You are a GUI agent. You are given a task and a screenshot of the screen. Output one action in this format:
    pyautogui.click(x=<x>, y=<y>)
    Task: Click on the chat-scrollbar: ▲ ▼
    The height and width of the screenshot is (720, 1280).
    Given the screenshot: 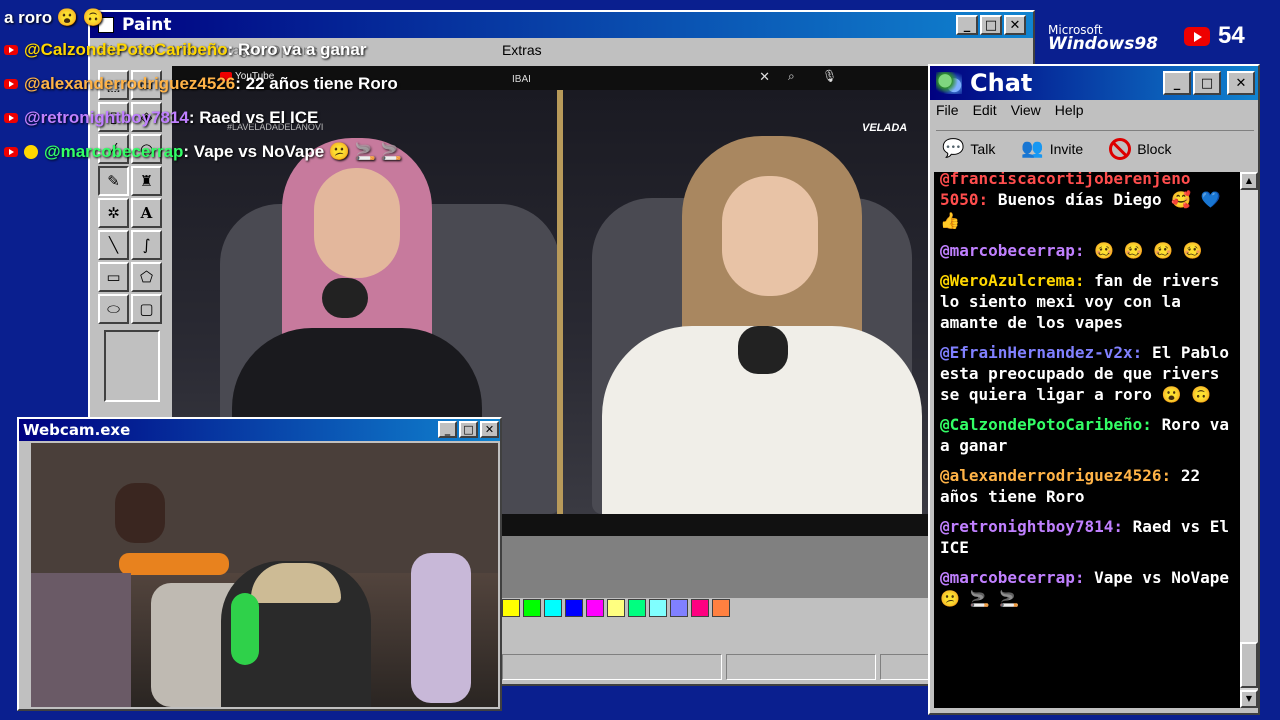 What is the action you would take?
    pyautogui.click(x=1249, y=440)
    